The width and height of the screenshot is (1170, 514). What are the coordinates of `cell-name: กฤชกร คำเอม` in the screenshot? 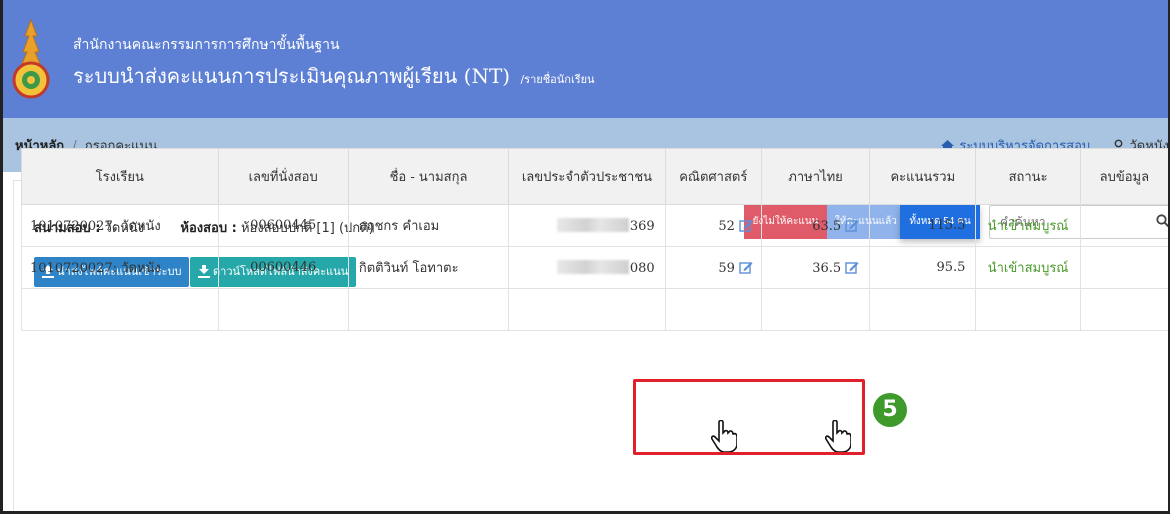 It's located at (428, 225).